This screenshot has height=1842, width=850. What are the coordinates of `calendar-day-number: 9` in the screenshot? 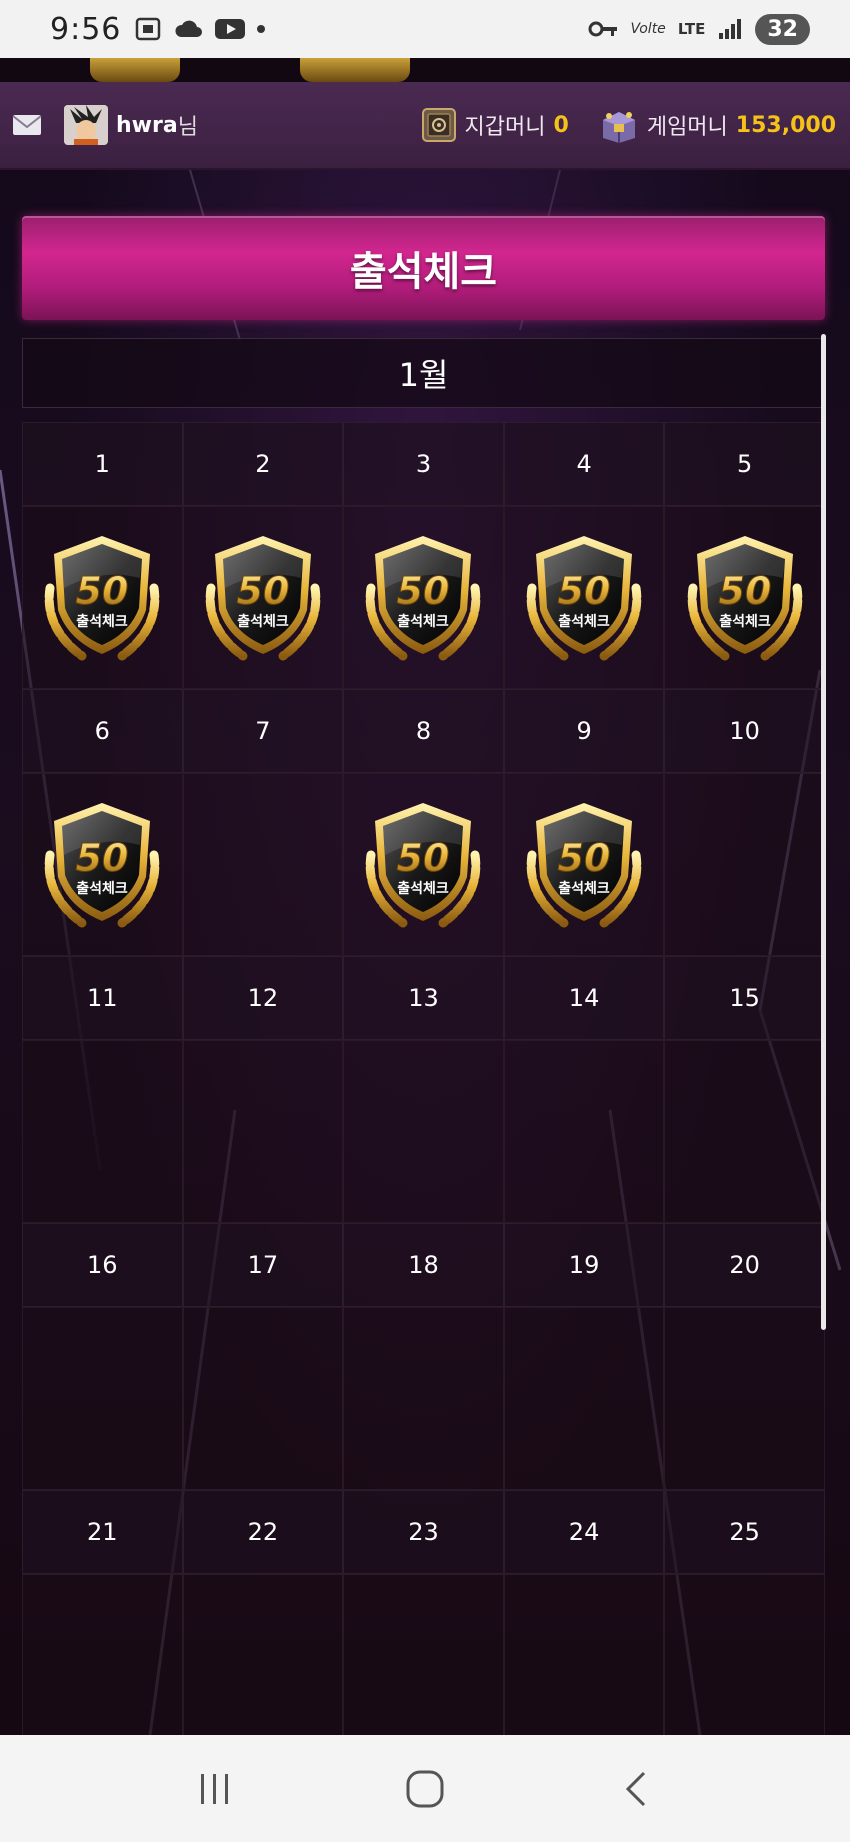 It's located at (584, 731).